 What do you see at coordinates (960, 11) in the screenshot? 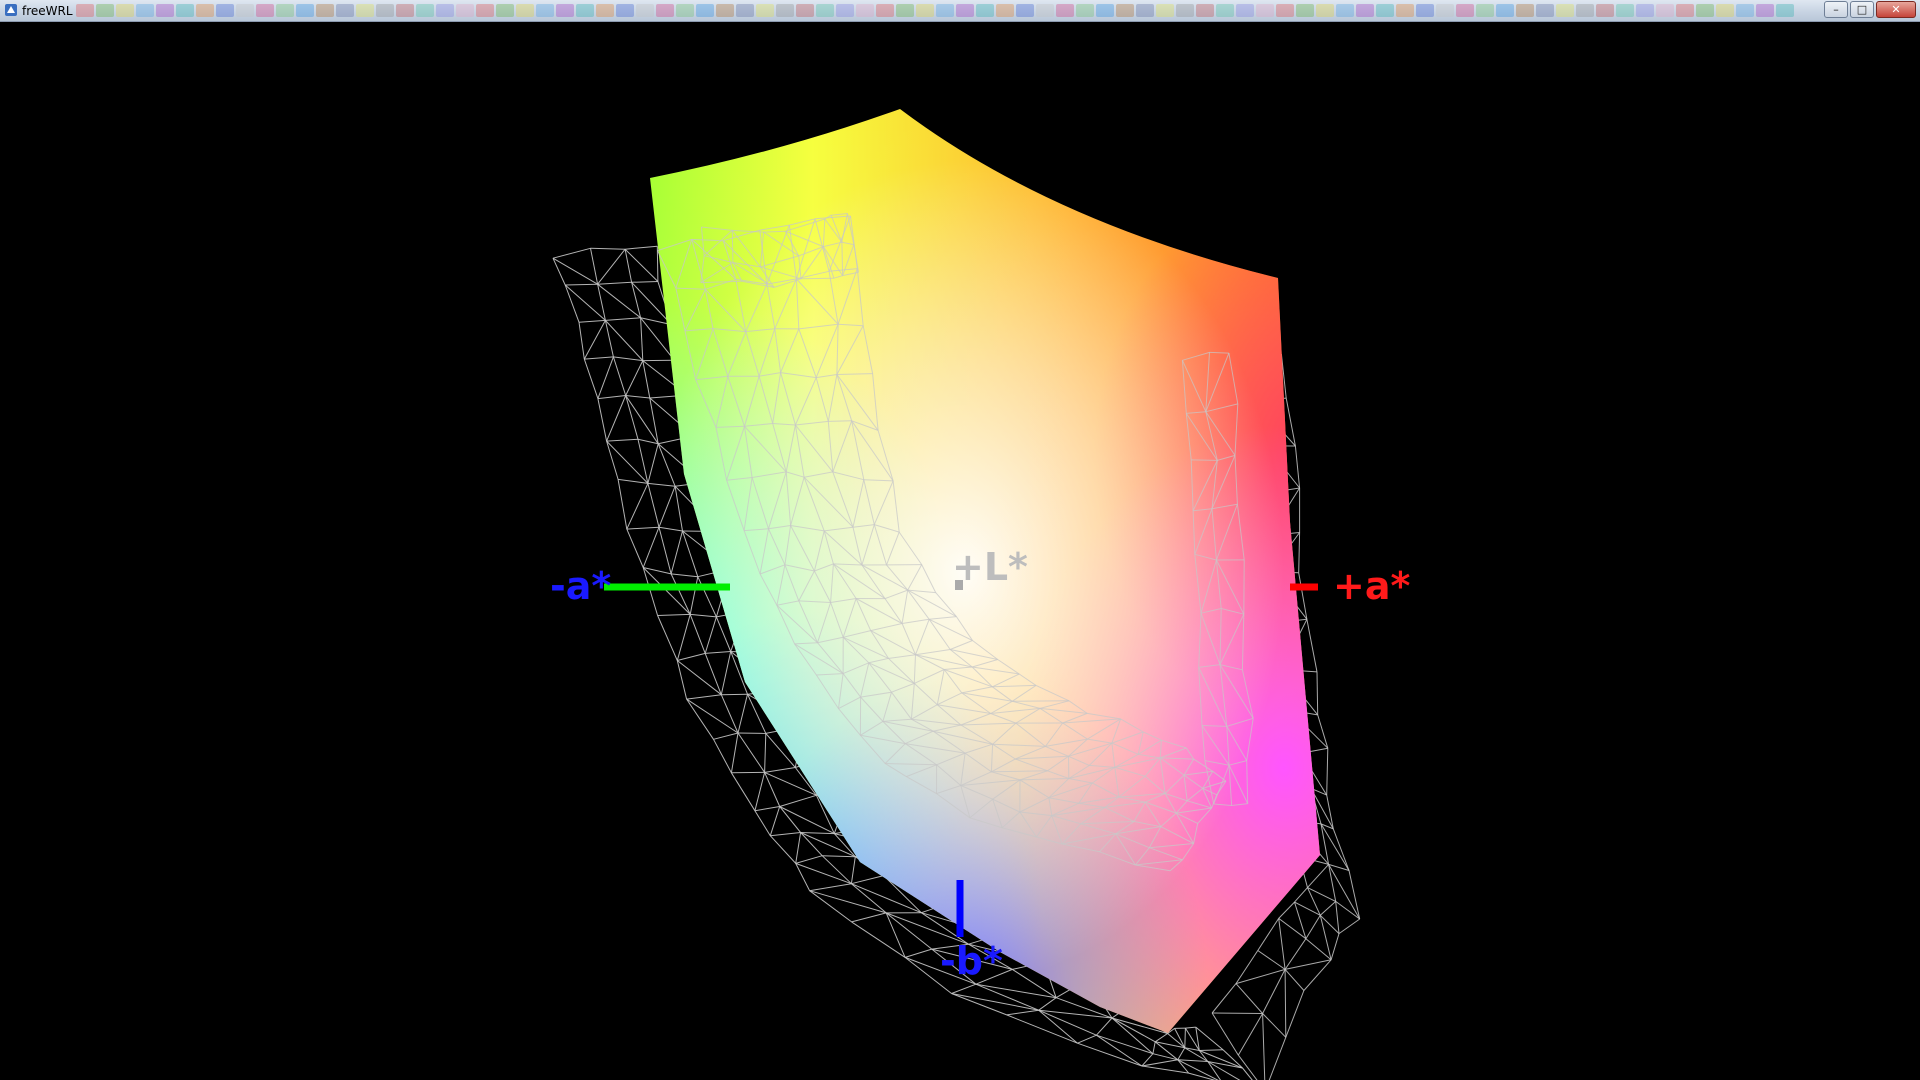
I see `window-titlebar: freeWRL – □ ✕` at bounding box center [960, 11].